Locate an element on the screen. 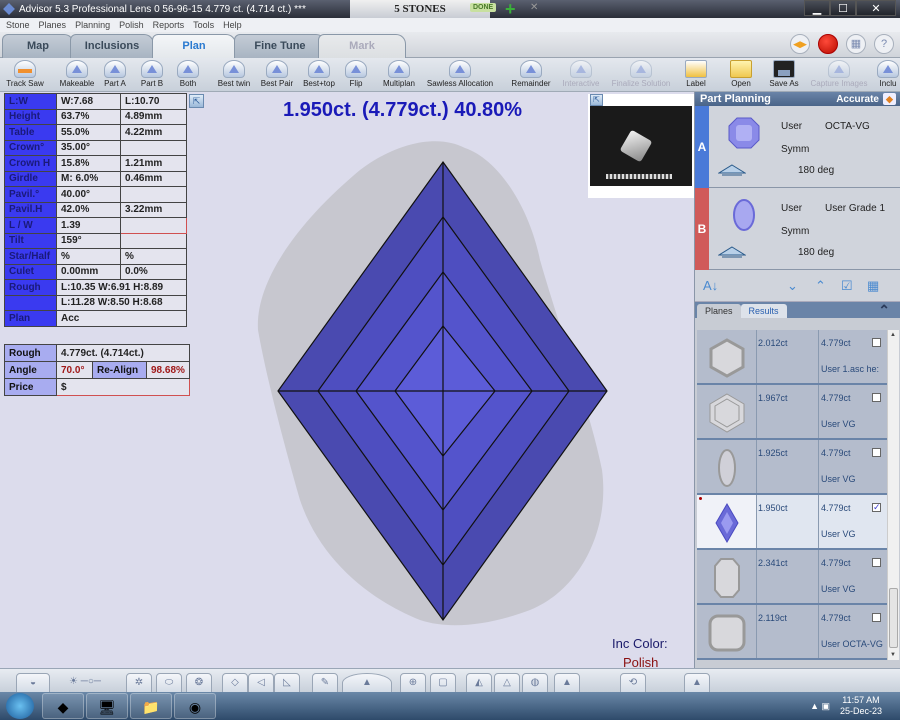 This screenshot has width=900, height=720. taskbar-chrome: ◉ is located at coordinates (195, 706).